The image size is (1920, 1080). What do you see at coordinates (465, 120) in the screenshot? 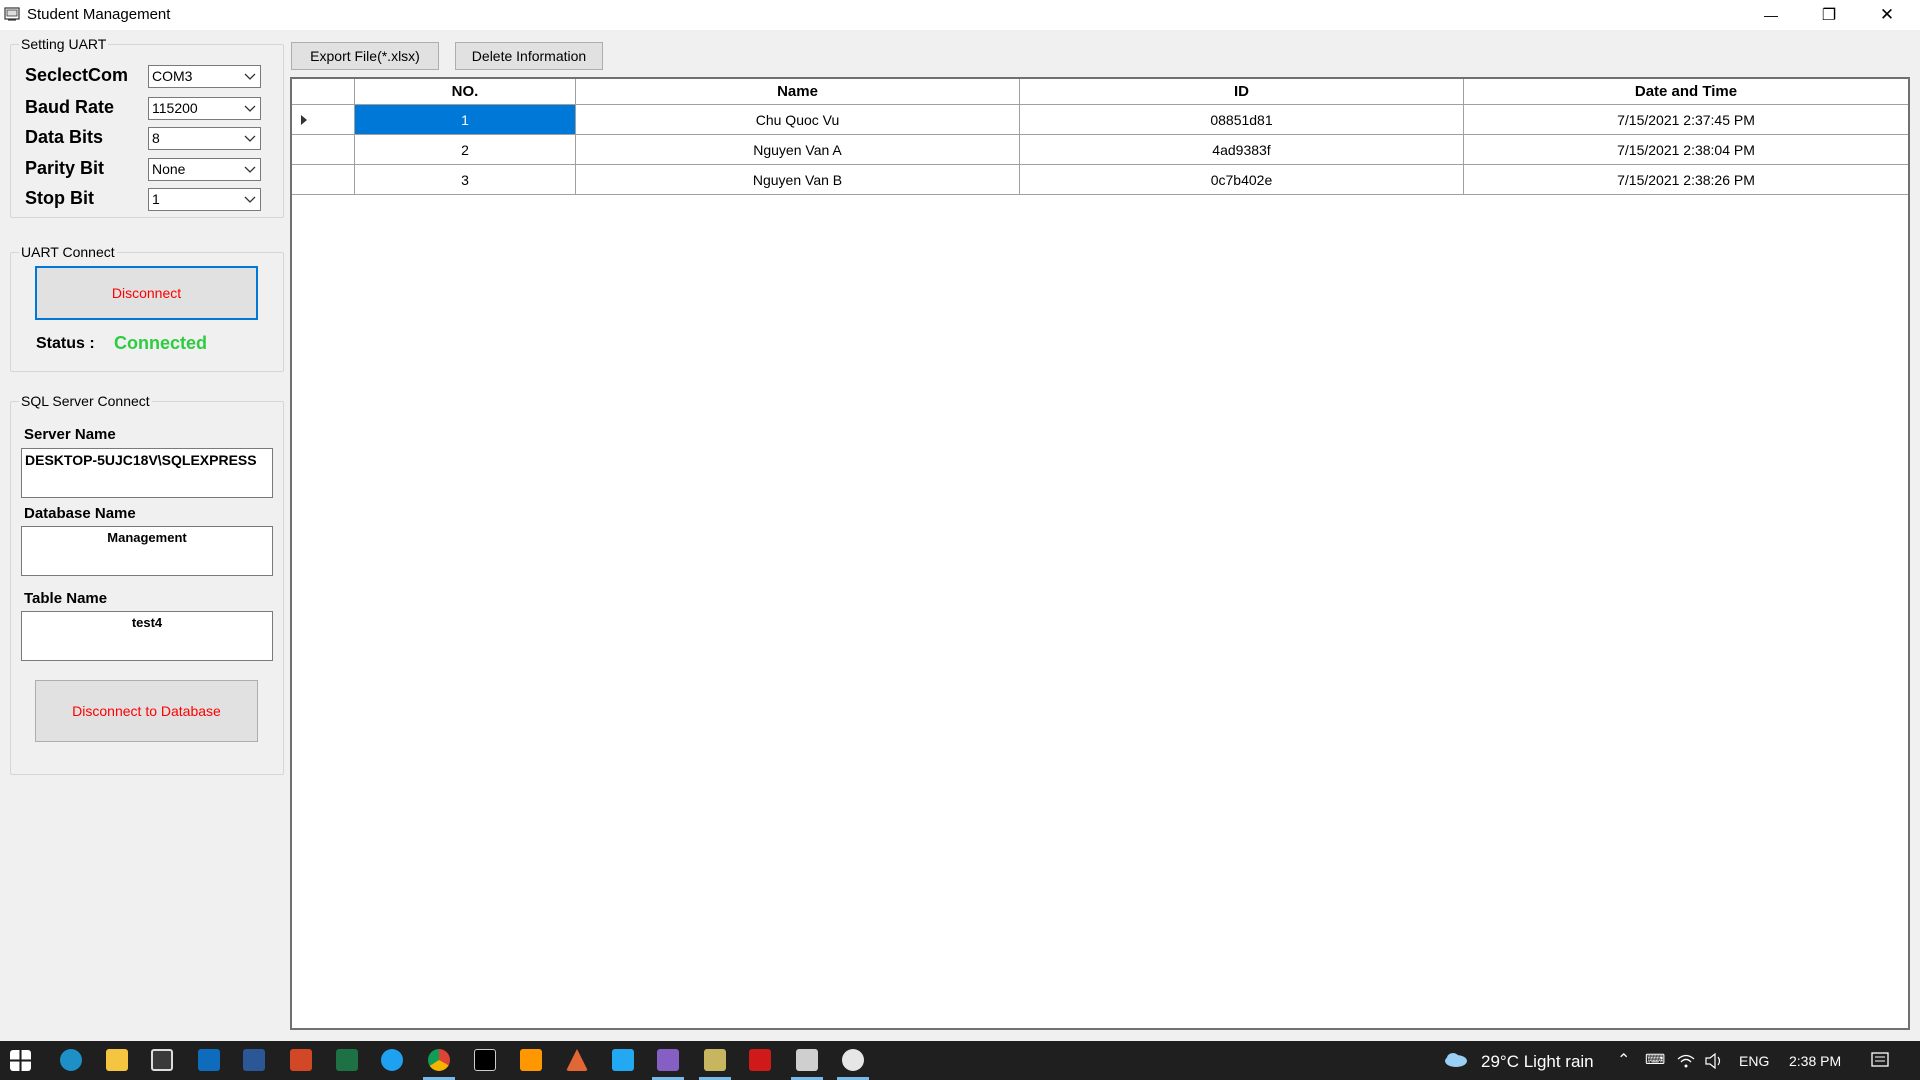
I see `table-cell-no: 1` at bounding box center [465, 120].